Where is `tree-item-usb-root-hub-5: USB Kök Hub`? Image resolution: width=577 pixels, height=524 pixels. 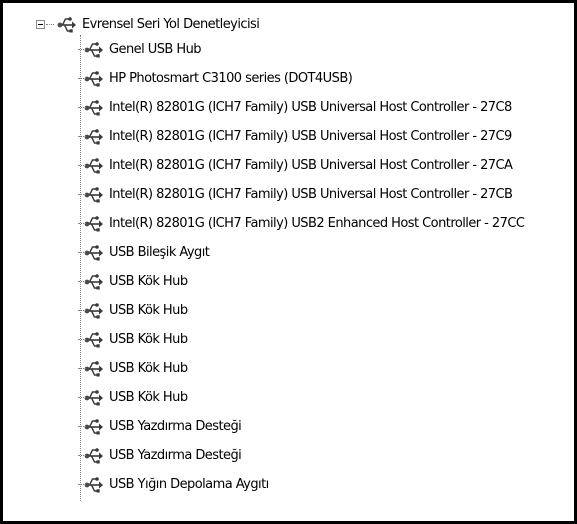
tree-item-usb-root-hub-5: USB Kök Hub is located at coordinates (133, 397).